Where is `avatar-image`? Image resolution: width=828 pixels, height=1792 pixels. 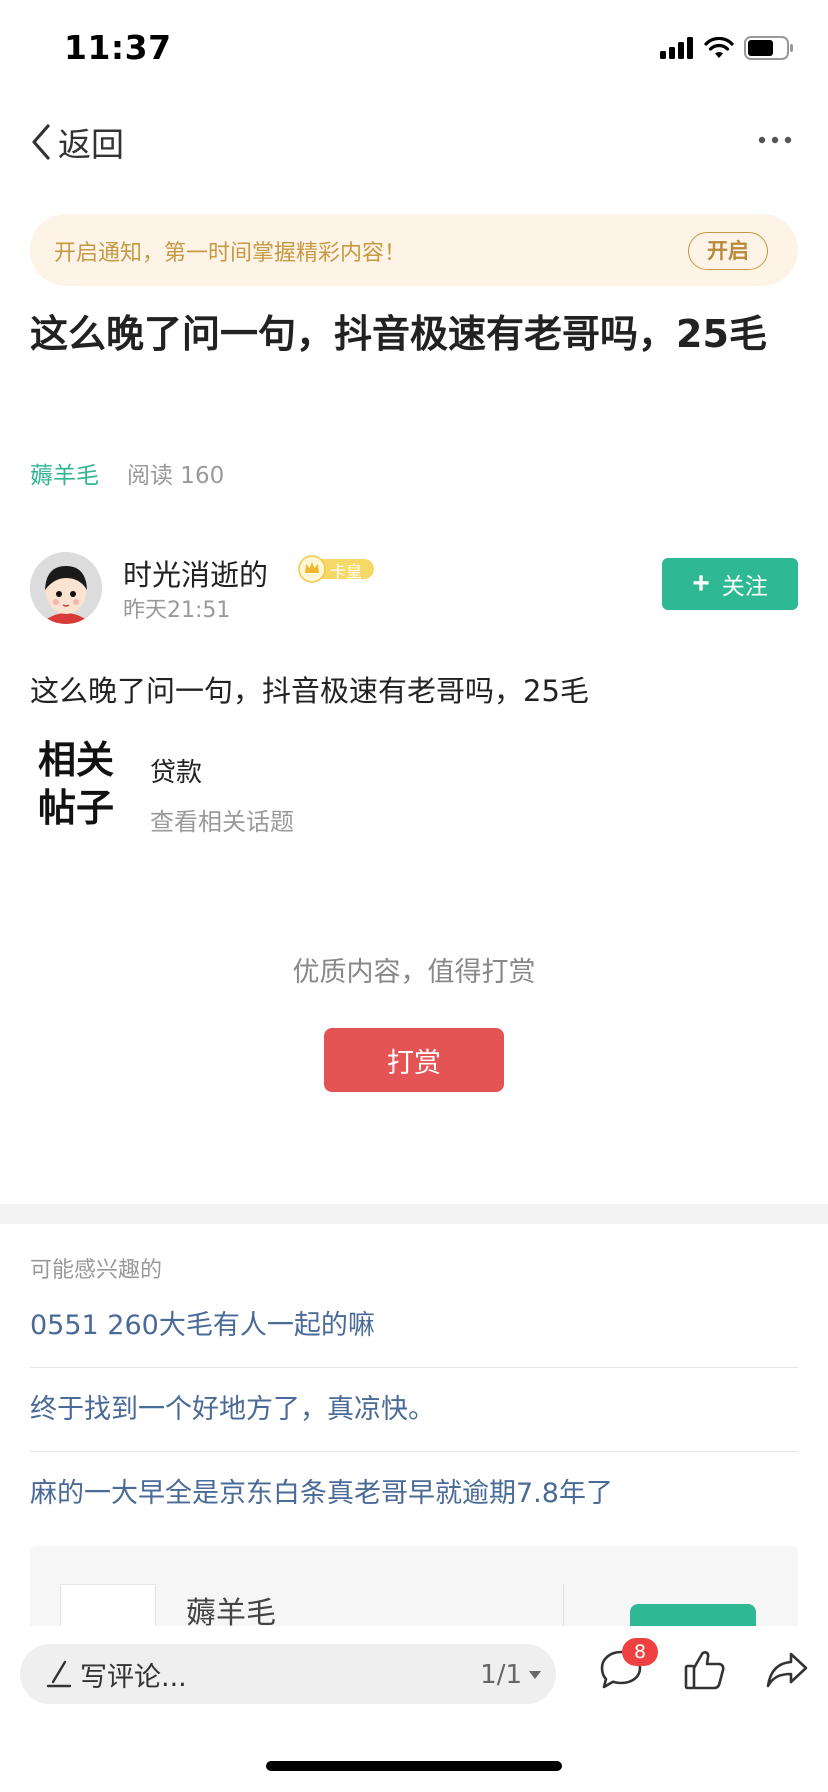 avatar-image is located at coordinates (66, 588).